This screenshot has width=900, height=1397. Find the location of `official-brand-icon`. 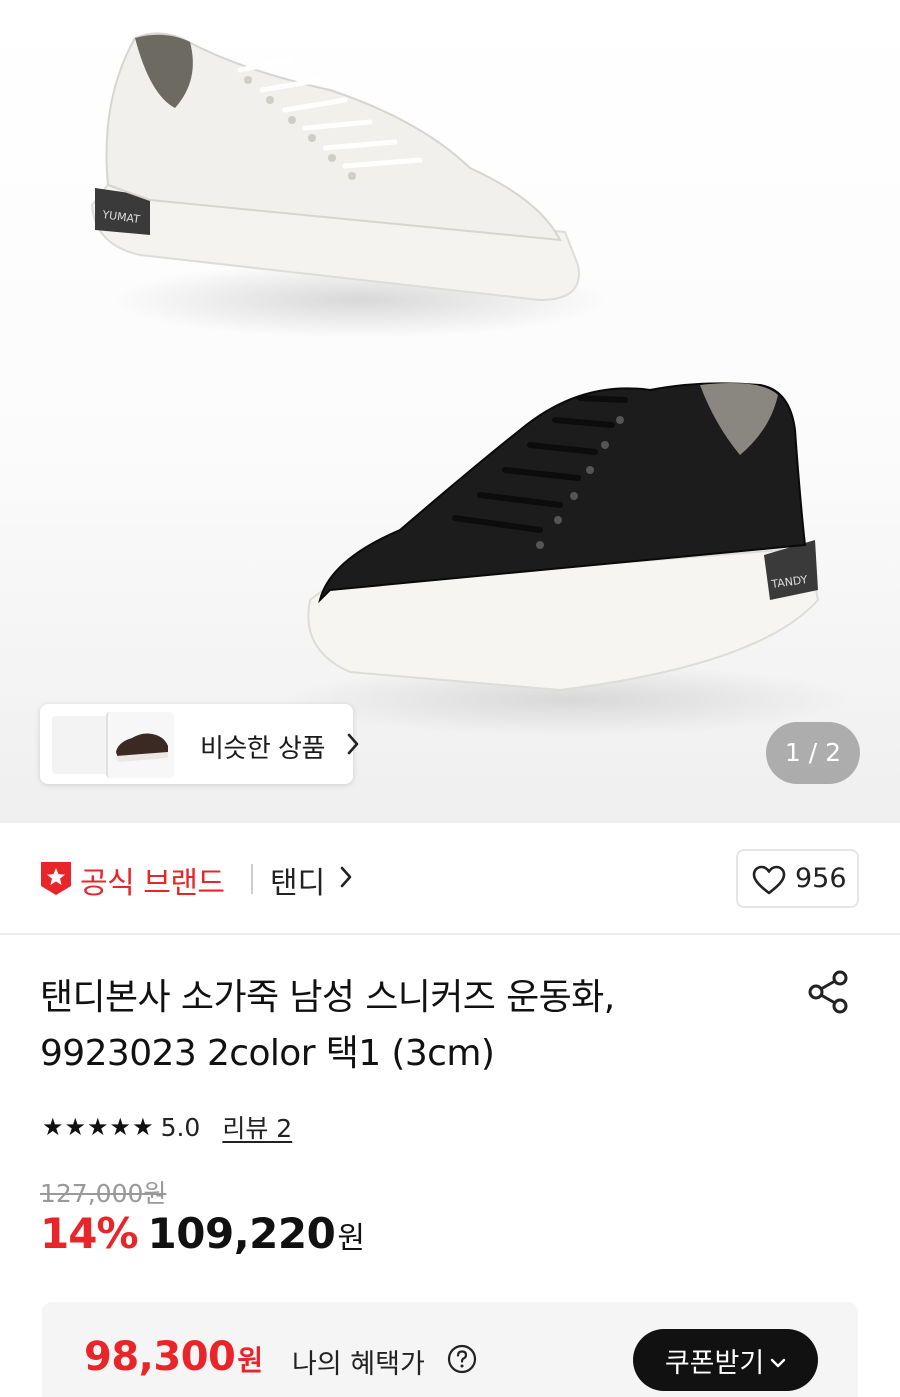

official-brand-icon is located at coordinates (56, 880).